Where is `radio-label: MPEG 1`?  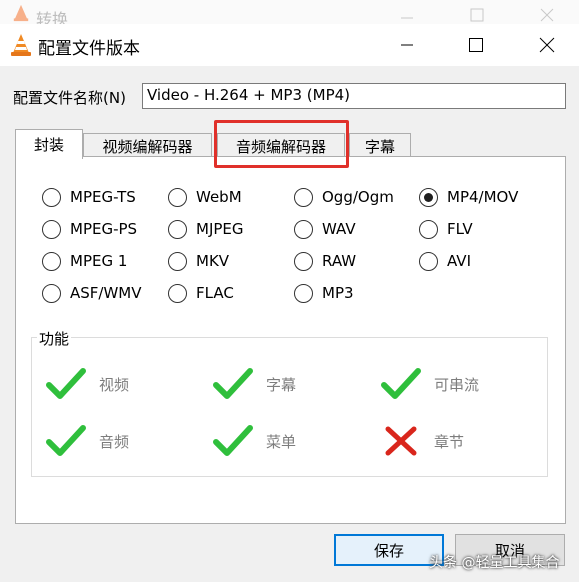
radio-label: MPEG 1 is located at coordinates (99, 261).